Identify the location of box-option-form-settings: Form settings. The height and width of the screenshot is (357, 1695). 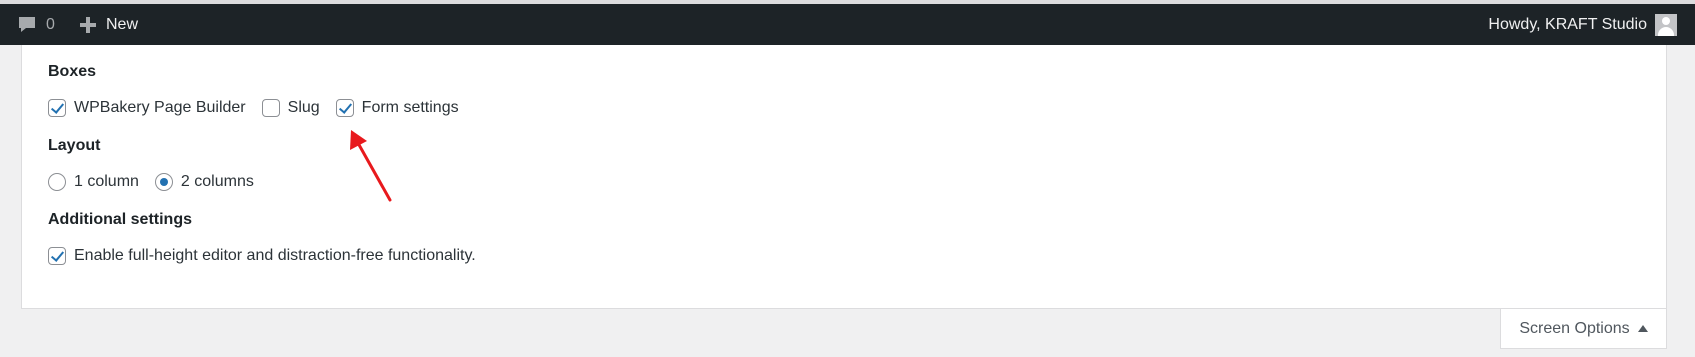
(397, 108).